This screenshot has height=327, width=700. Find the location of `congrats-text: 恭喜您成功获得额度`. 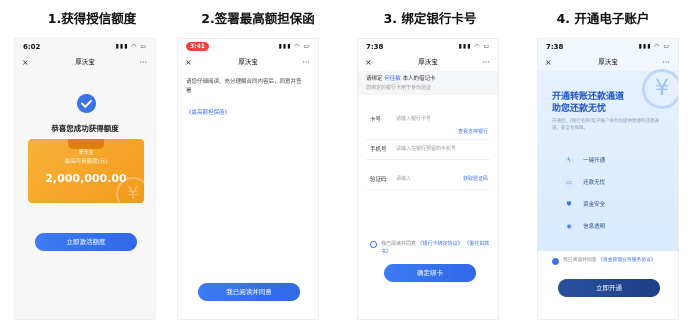

congrats-text: 恭喜您成功获得额度 is located at coordinates (85, 128).